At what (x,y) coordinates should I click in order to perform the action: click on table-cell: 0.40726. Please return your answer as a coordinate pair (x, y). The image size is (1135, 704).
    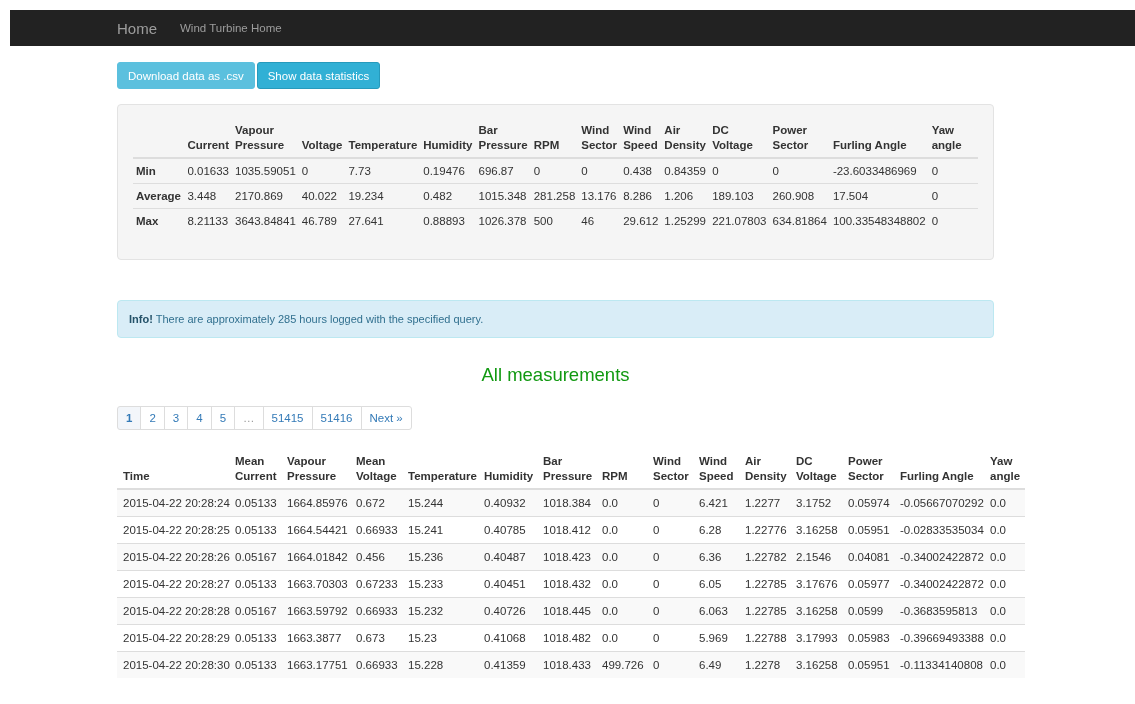
    Looking at the image, I should click on (507, 611).